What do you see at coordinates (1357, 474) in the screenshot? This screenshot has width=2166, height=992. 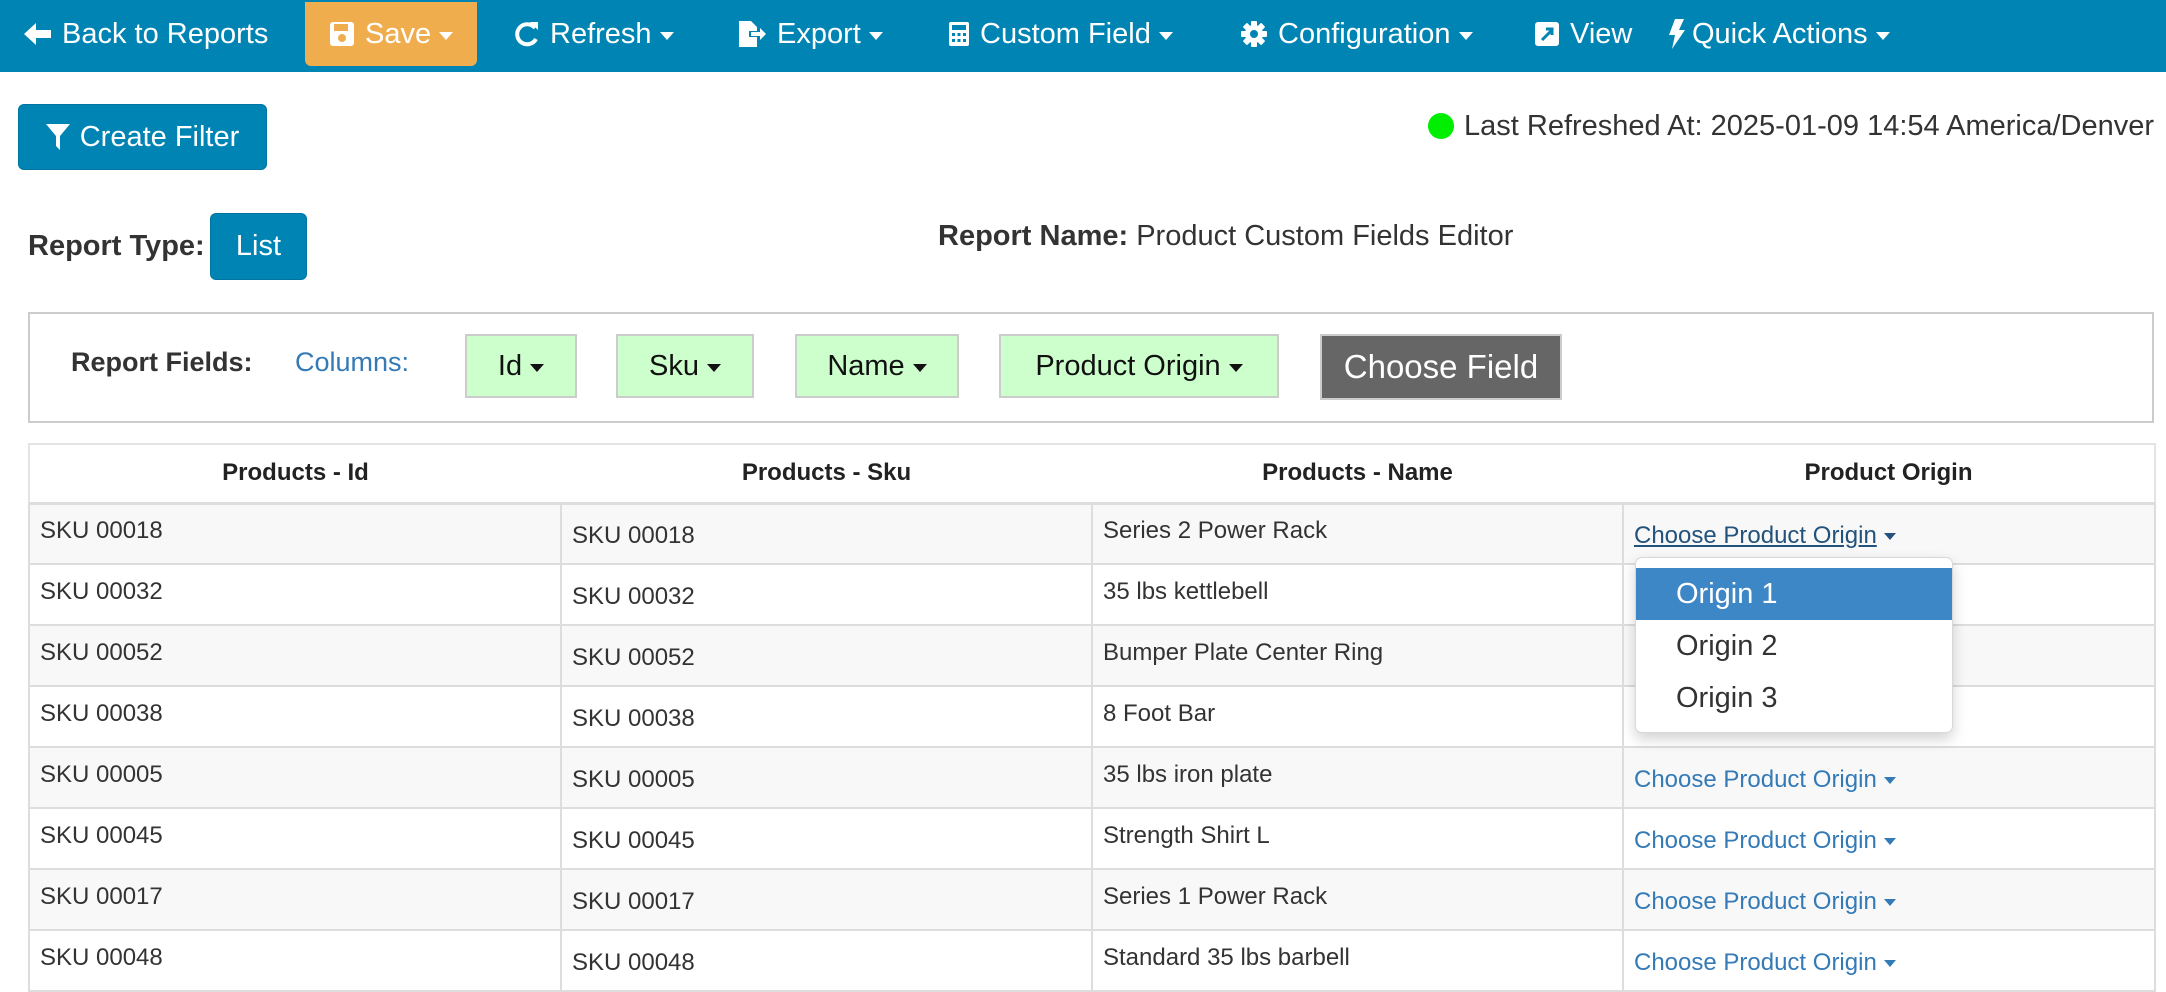 I see `column-header-name: Products - Name` at bounding box center [1357, 474].